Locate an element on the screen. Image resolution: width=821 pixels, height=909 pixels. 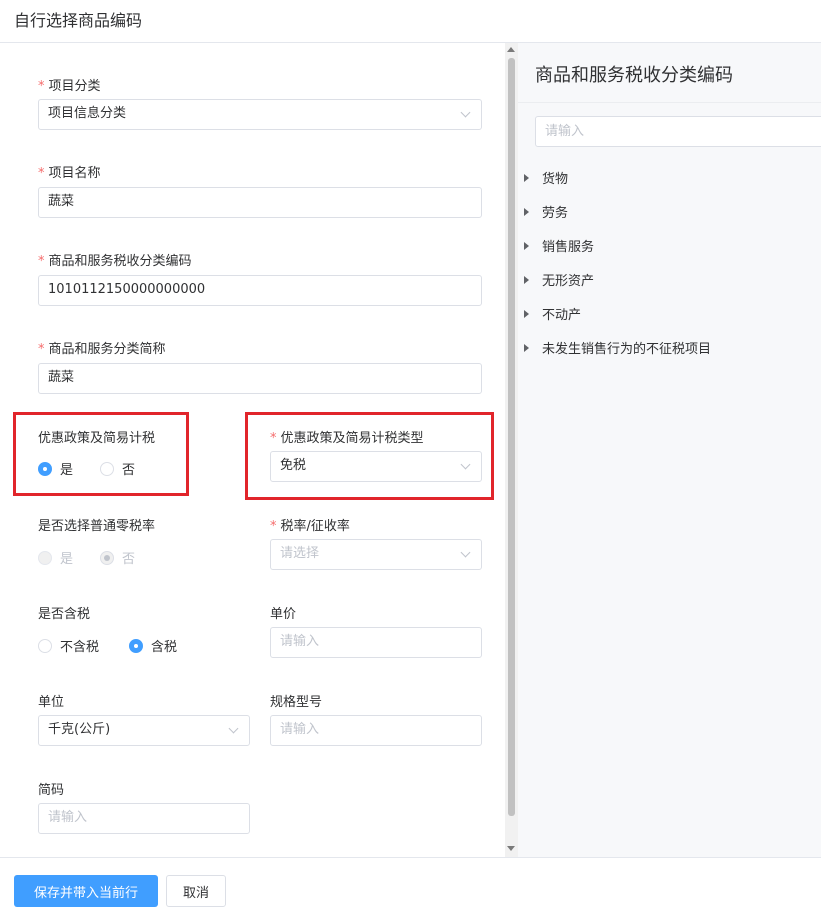
tree-item-intangible-assets: 无形资产 is located at coordinates (559, 279).